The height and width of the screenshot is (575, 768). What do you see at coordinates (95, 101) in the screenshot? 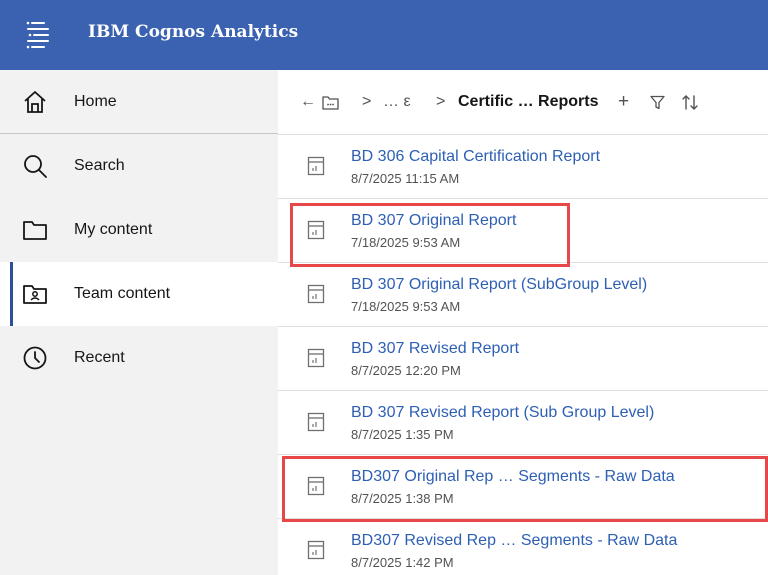
I see `sidebar-item-label: Home` at bounding box center [95, 101].